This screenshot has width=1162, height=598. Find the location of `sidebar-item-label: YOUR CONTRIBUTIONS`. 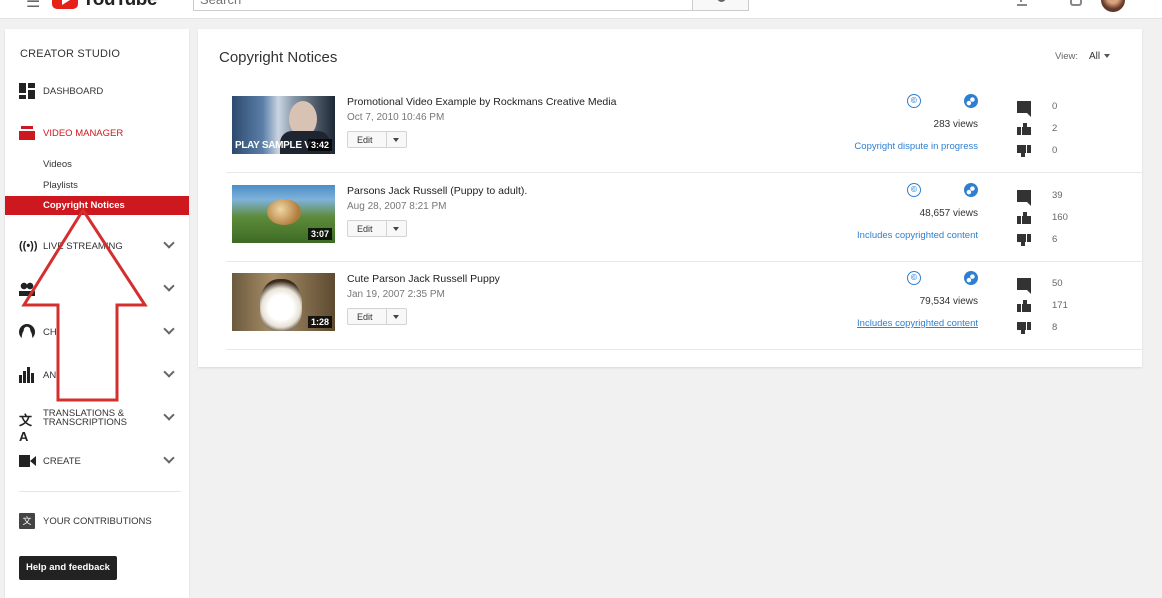

sidebar-item-label: YOUR CONTRIBUTIONS is located at coordinates (97, 521).